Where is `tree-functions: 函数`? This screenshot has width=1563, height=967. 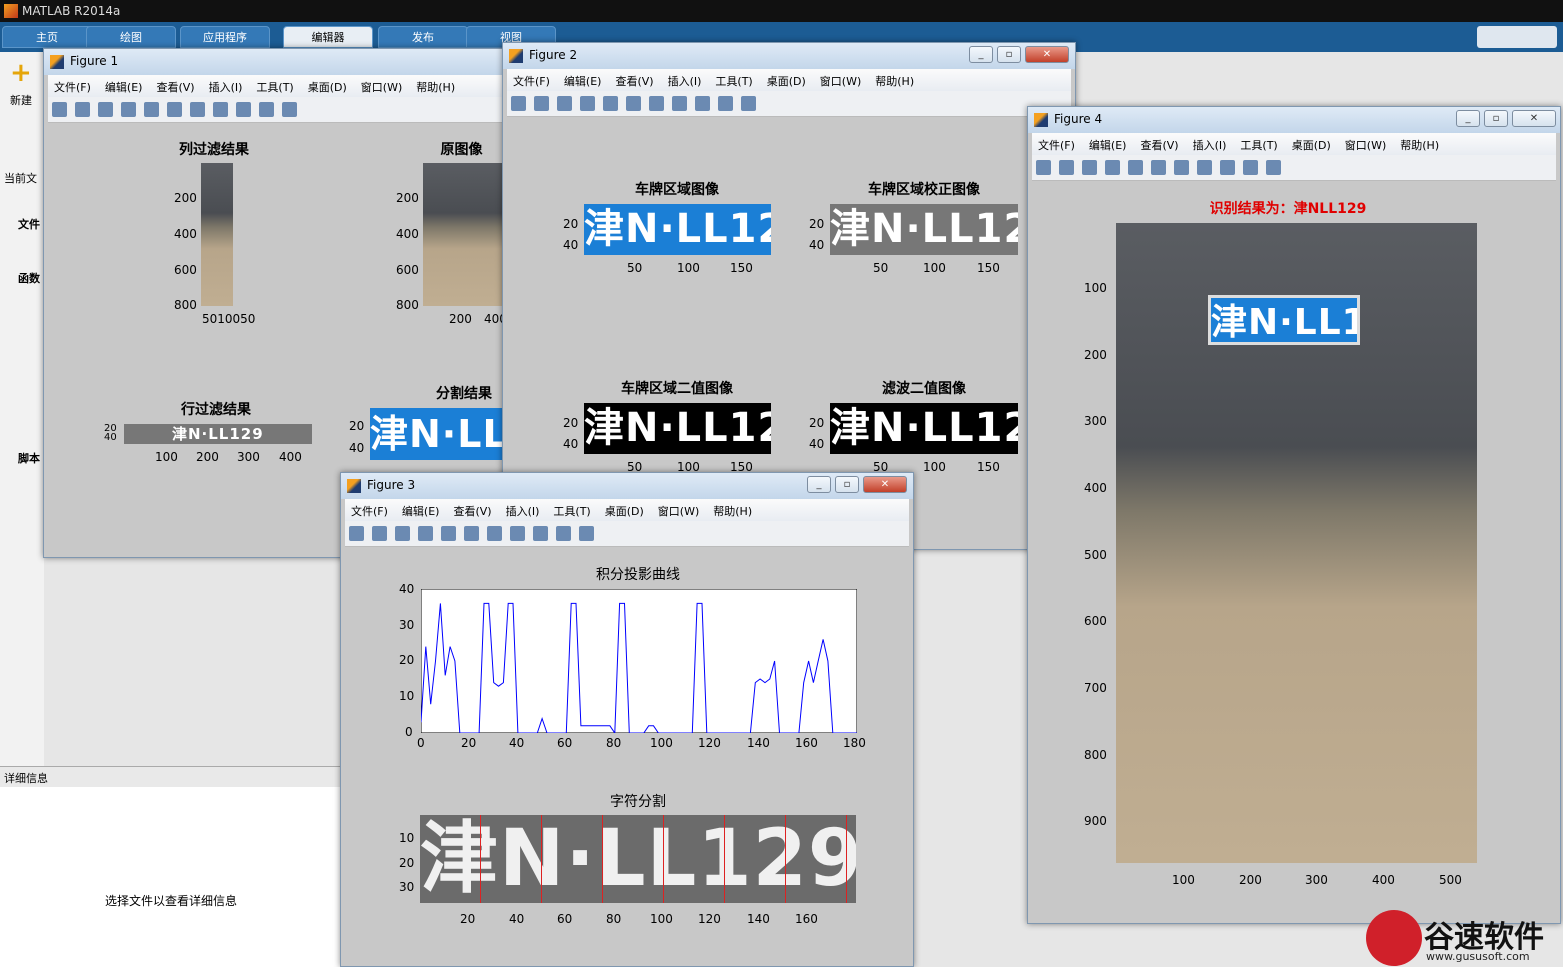
tree-functions: 函数 is located at coordinates (29, 278).